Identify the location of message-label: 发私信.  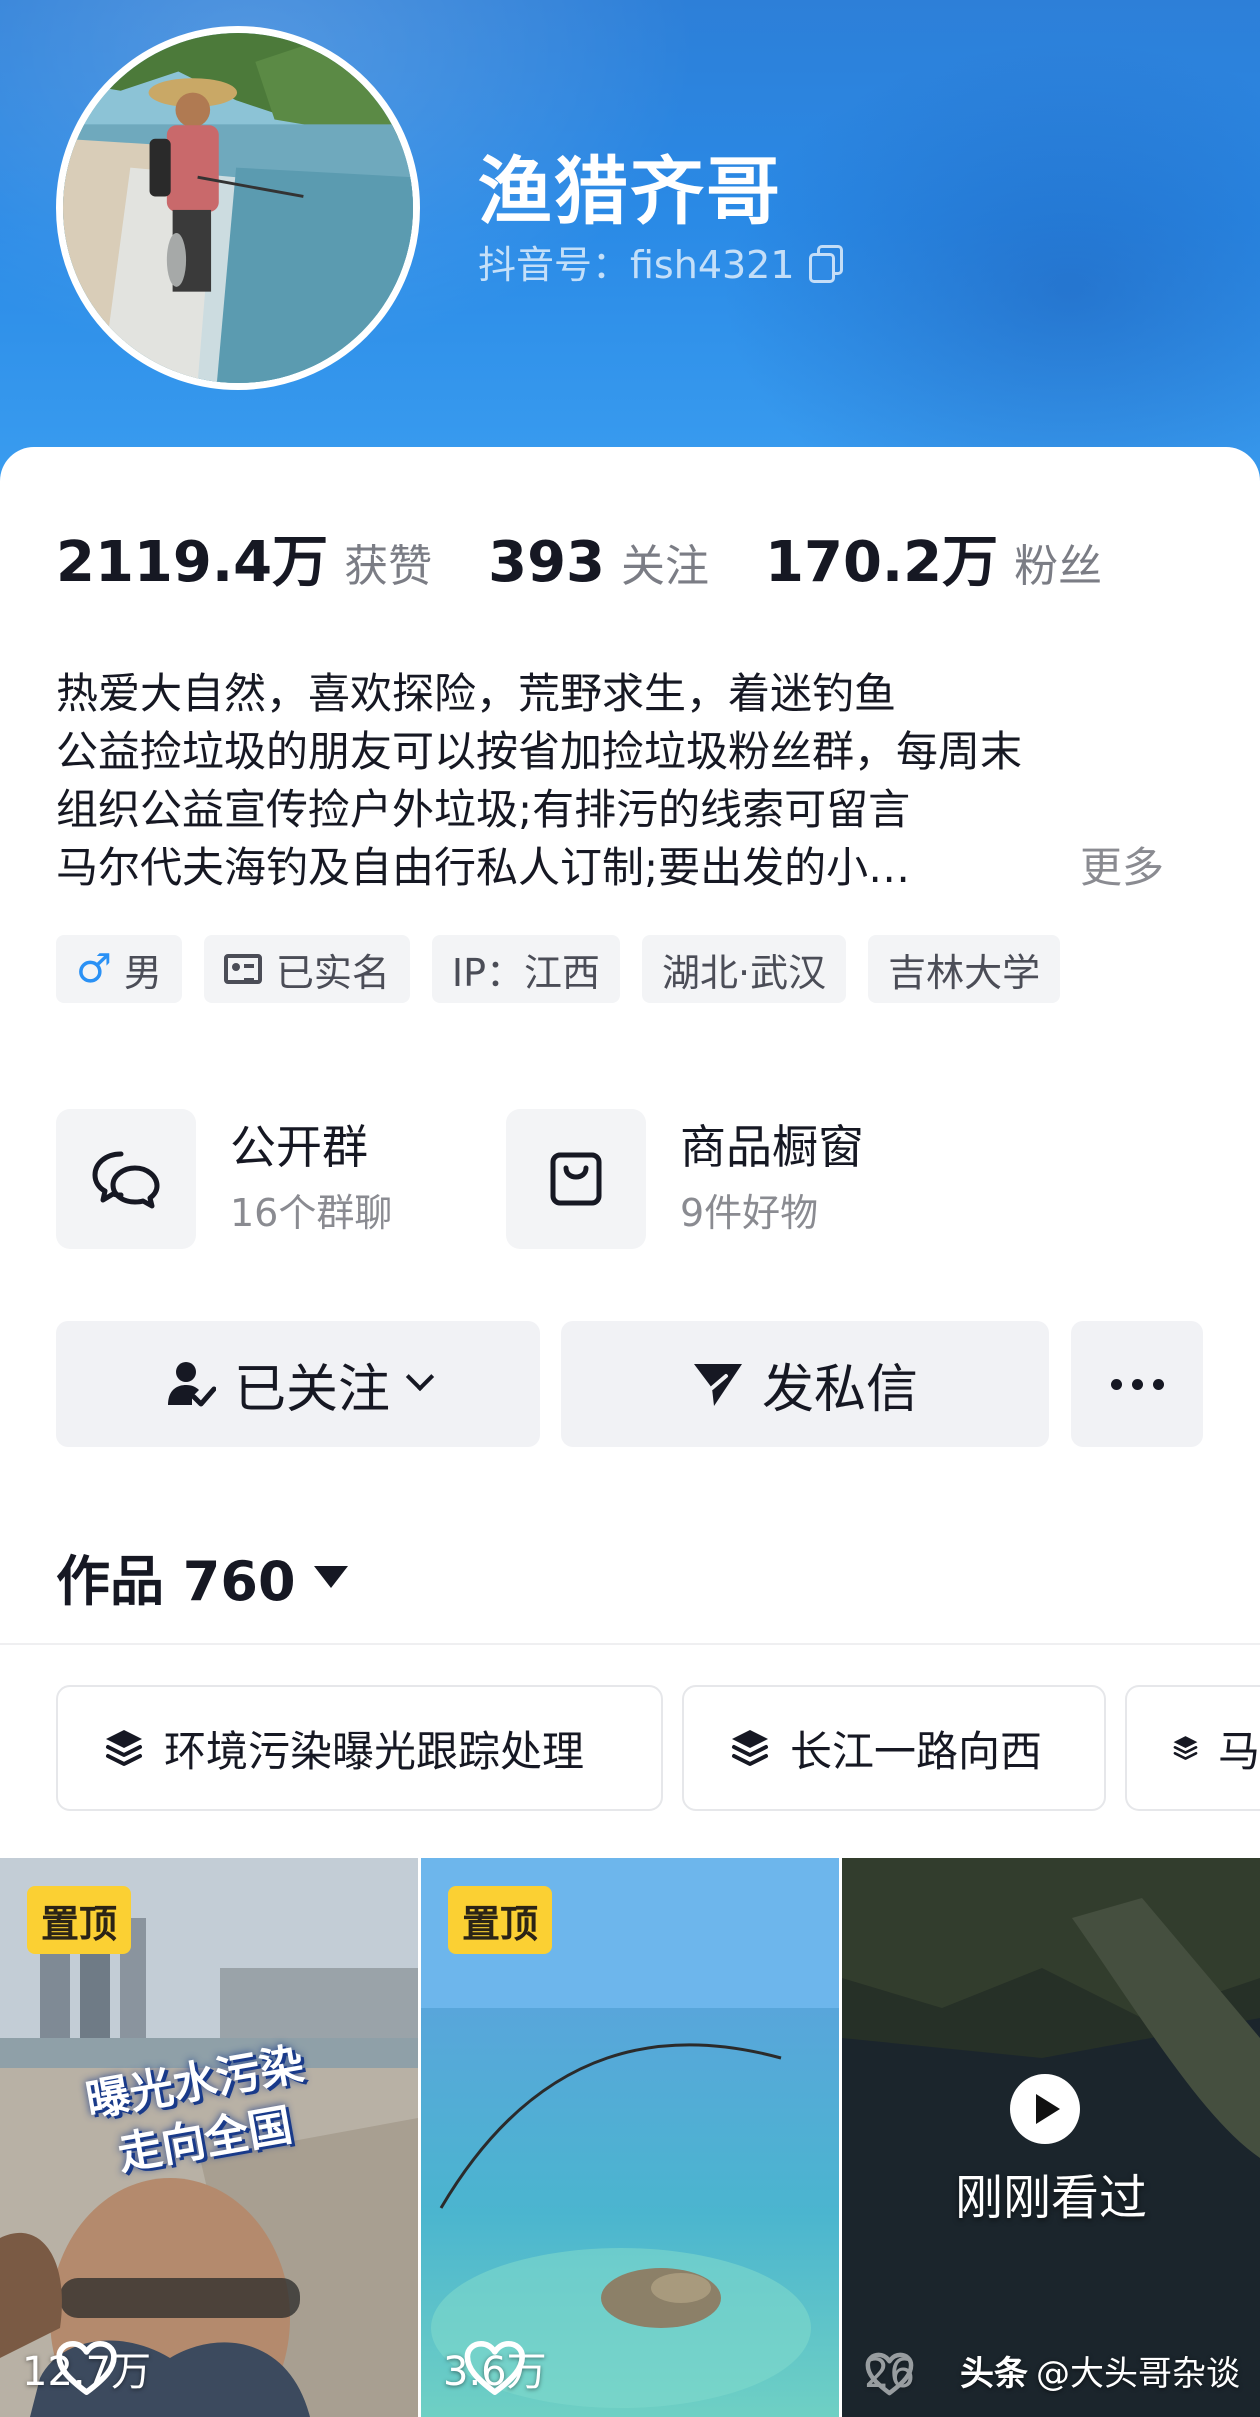
(839, 1389).